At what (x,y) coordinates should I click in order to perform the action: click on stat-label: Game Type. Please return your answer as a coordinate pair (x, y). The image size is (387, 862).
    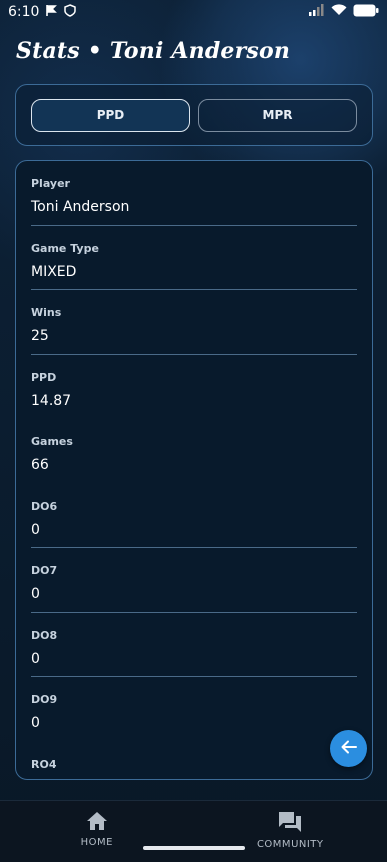
    Looking at the image, I should click on (65, 248).